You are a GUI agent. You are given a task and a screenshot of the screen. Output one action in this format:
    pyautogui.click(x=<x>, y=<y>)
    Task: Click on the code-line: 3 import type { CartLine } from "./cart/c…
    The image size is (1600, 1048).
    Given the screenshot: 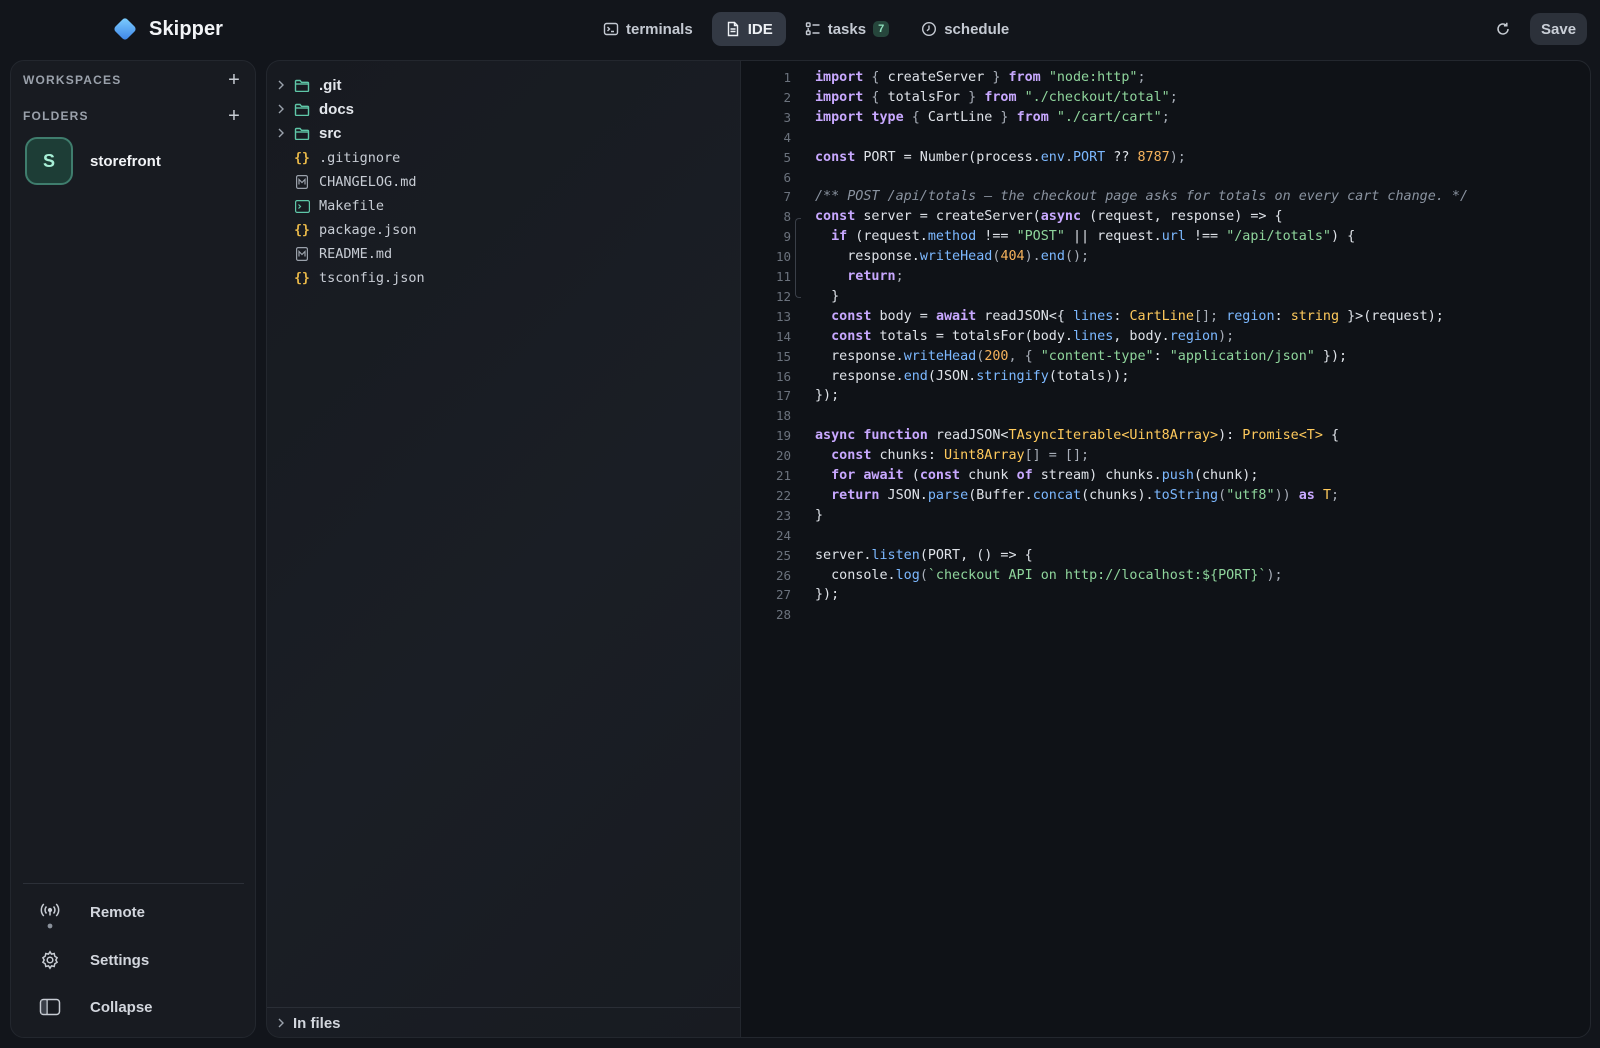 What is the action you would take?
    pyautogui.click(x=1165, y=118)
    